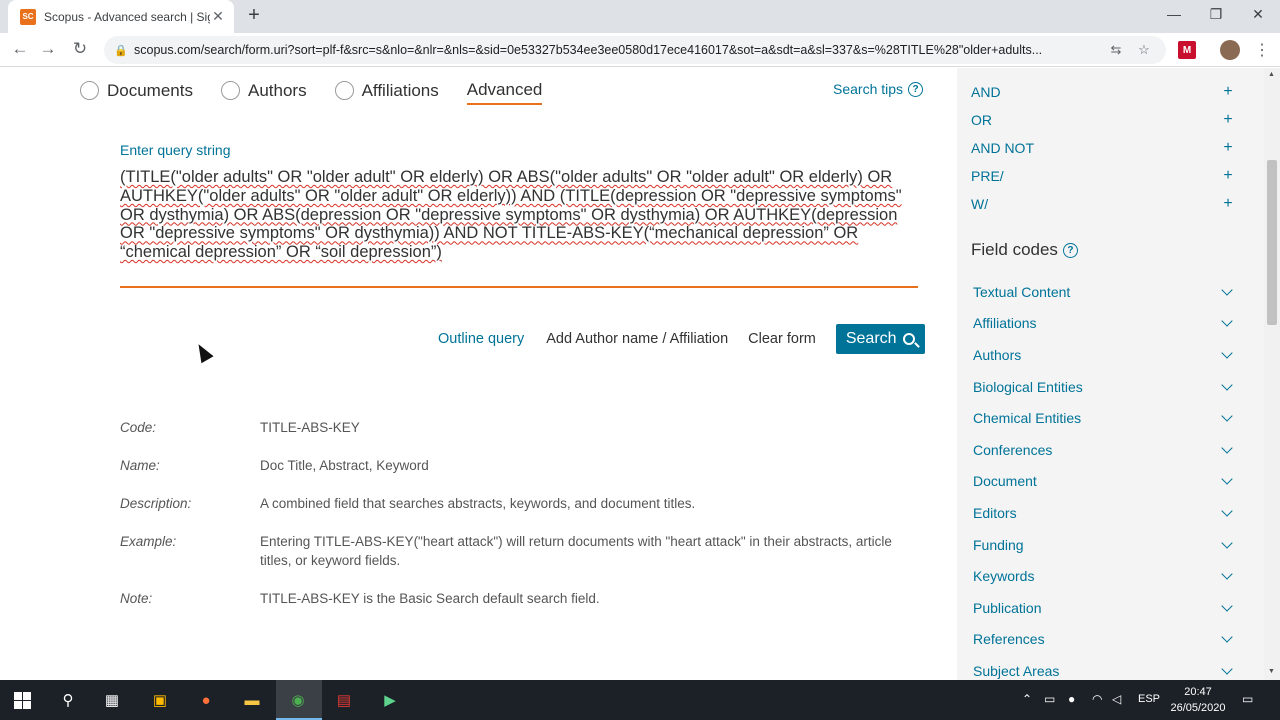  What do you see at coordinates (136, 598) in the screenshot?
I see `info-key: Note:` at bounding box center [136, 598].